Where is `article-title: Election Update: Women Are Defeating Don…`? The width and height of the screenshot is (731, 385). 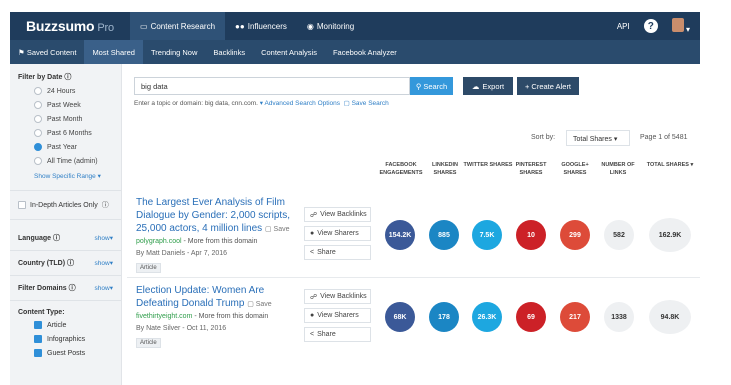 article-title: Election Update: Women Are Defeating Don… is located at coordinates (218, 297).